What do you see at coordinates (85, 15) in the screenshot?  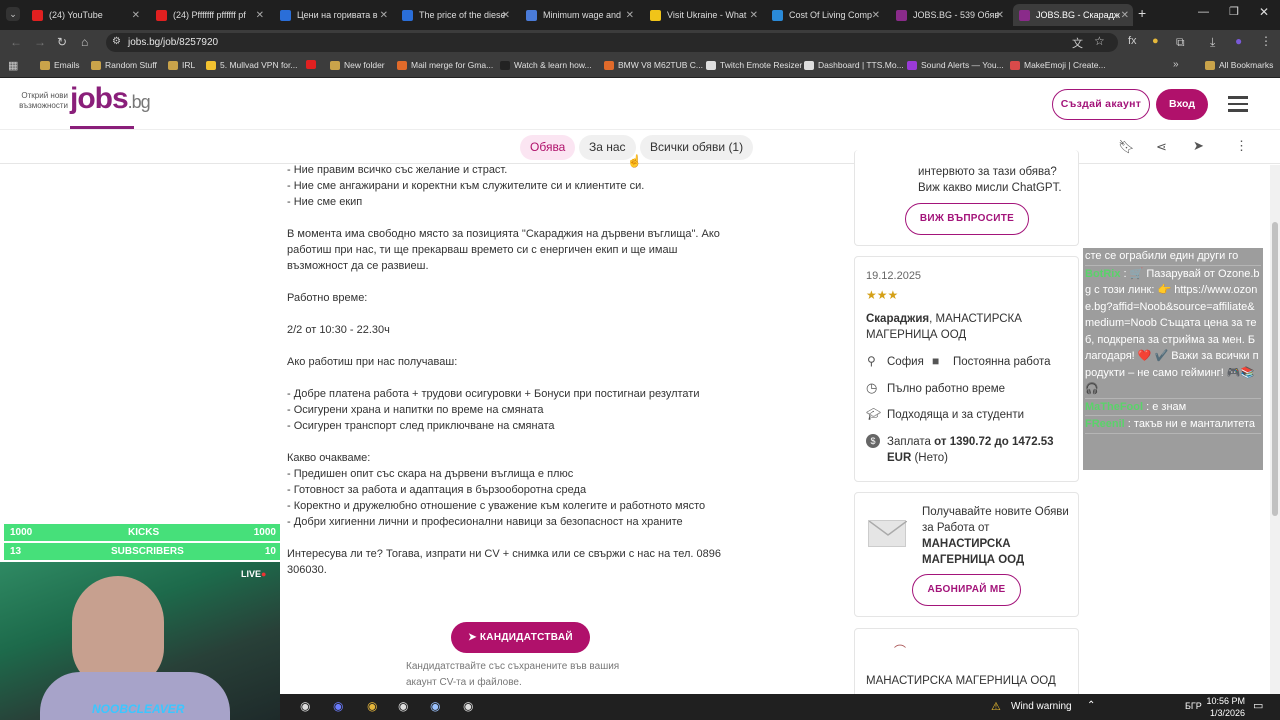 I see `browser-tab: (24) YouTube ✕` at bounding box center [85, 15].